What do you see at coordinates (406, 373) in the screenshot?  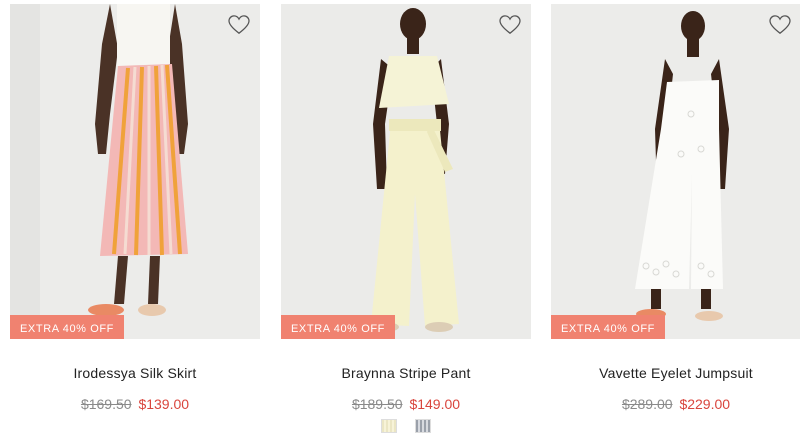 I see `product-name: Braynna Stripe Pant` at bounding box center [406, 373].